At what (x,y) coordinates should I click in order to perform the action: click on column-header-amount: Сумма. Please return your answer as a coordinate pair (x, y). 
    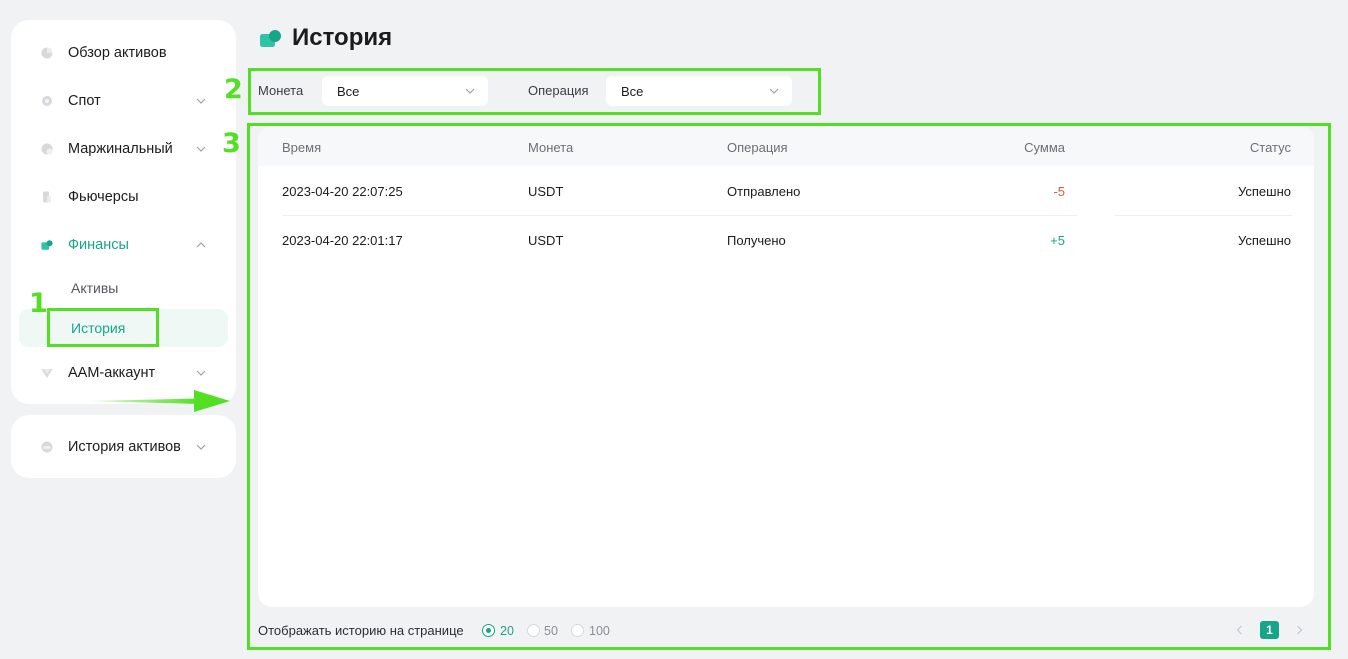
    Looking at the image, I should click on (1044, 147).